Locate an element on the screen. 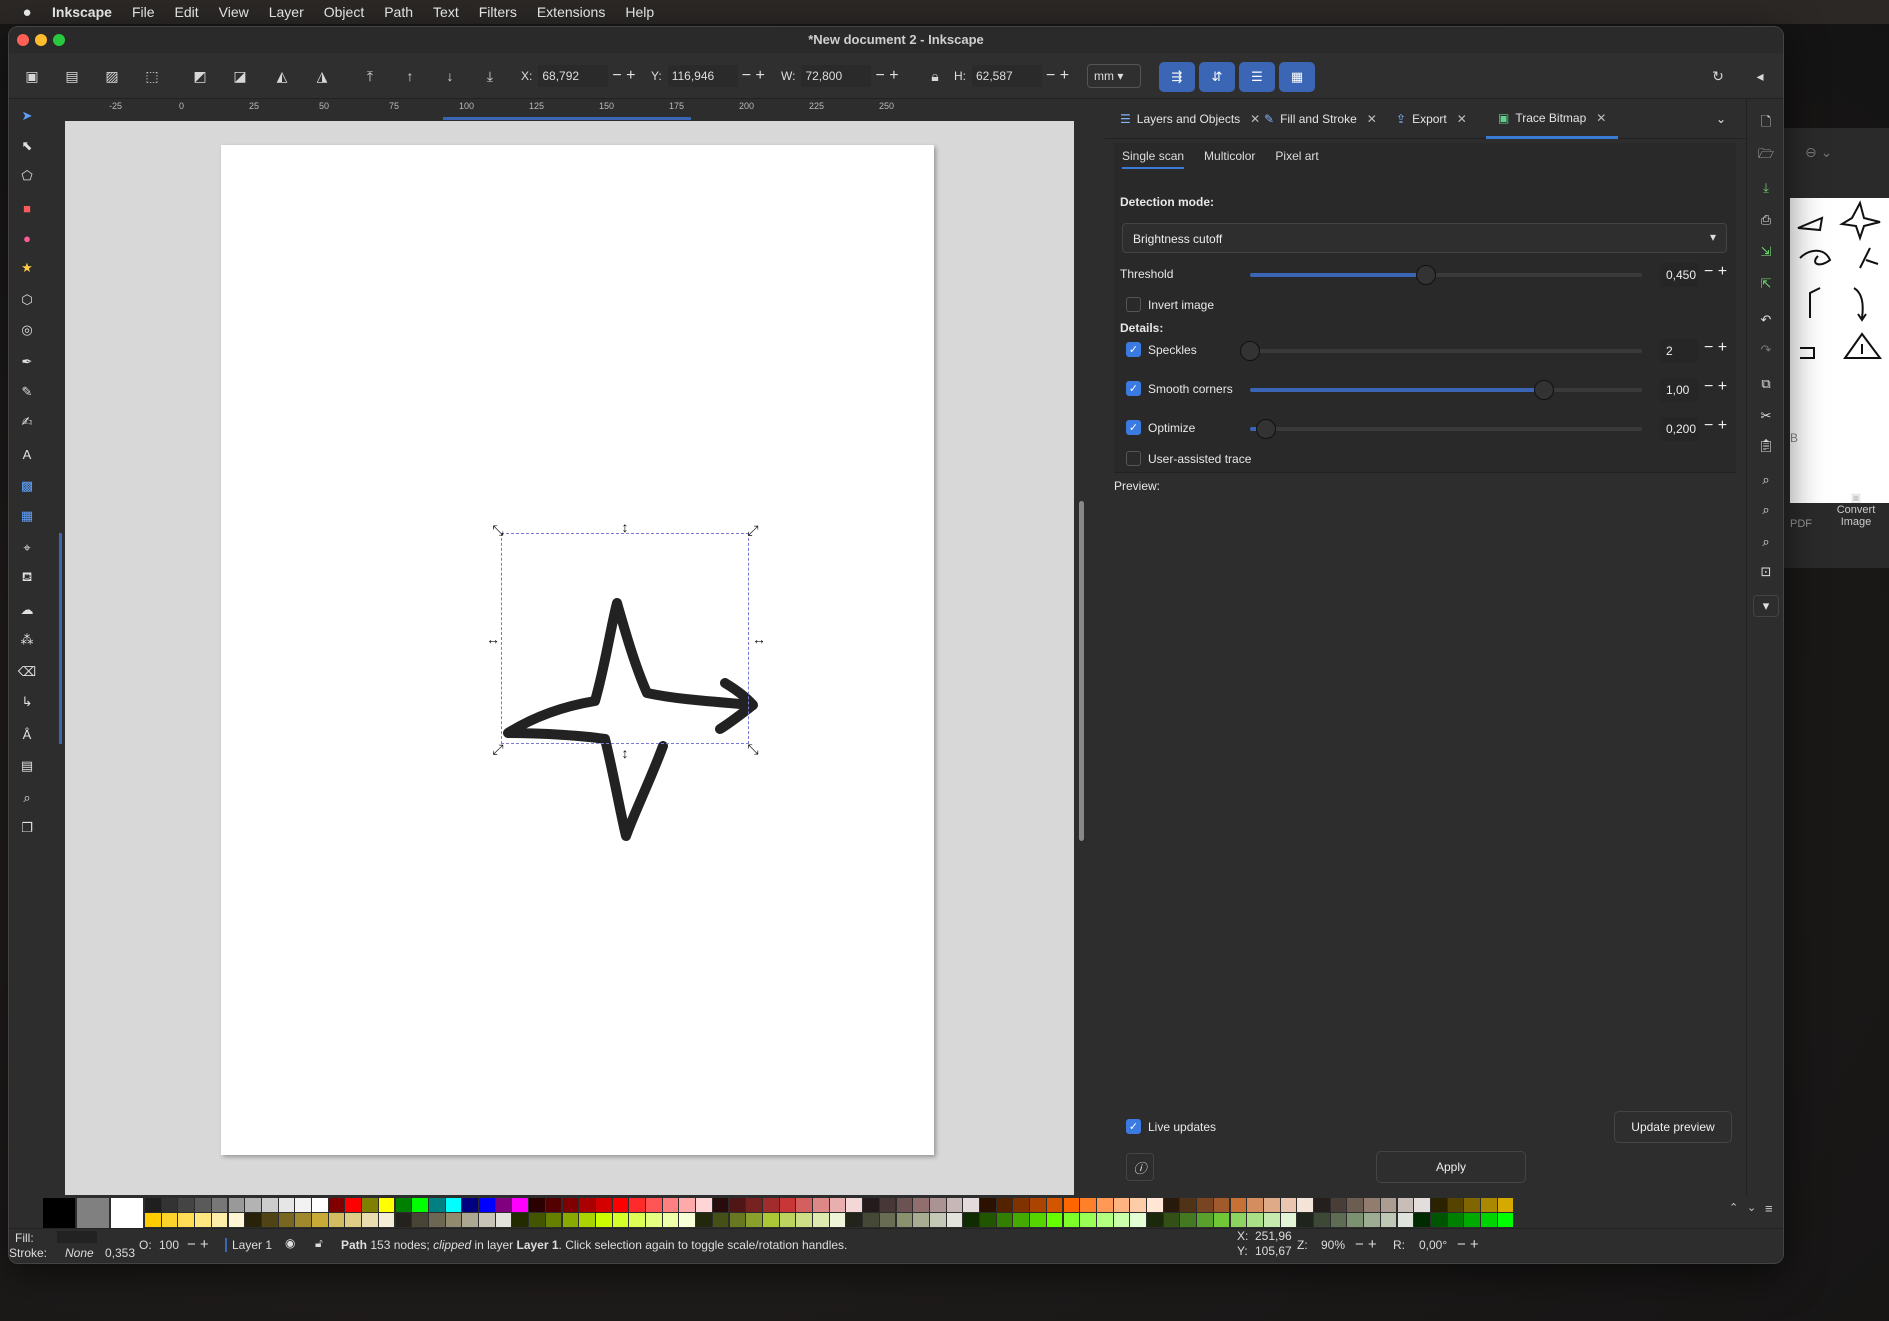 The height and width of the screenshot is (1321, 1889). tweak-tool-icon: ☁ is located at coordinates (27, 610).